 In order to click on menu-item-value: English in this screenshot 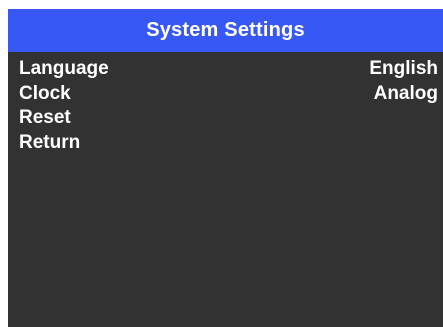, I will do `click(403, 69)`.